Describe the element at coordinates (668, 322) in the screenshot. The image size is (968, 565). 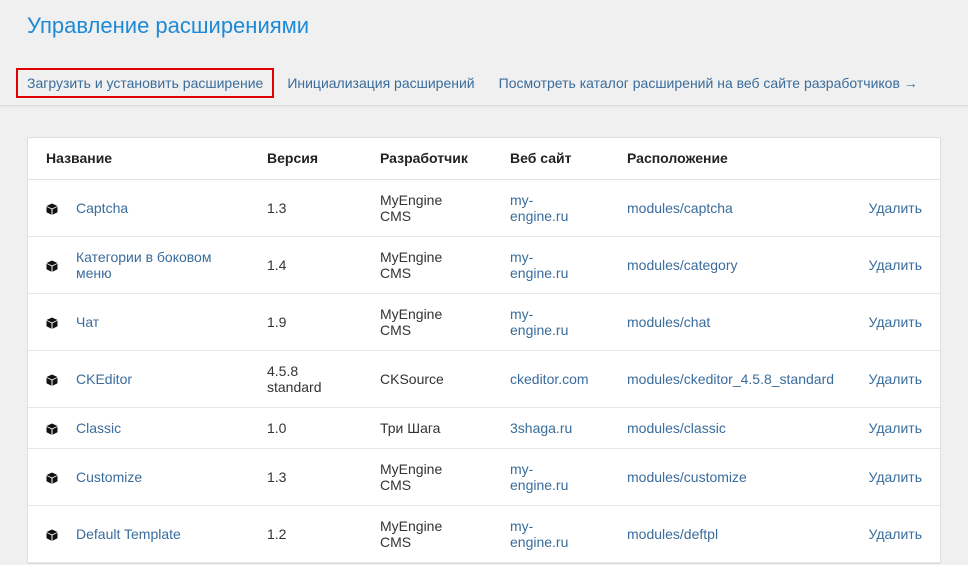
I see `extension-location-link: modules/chat` at that location.